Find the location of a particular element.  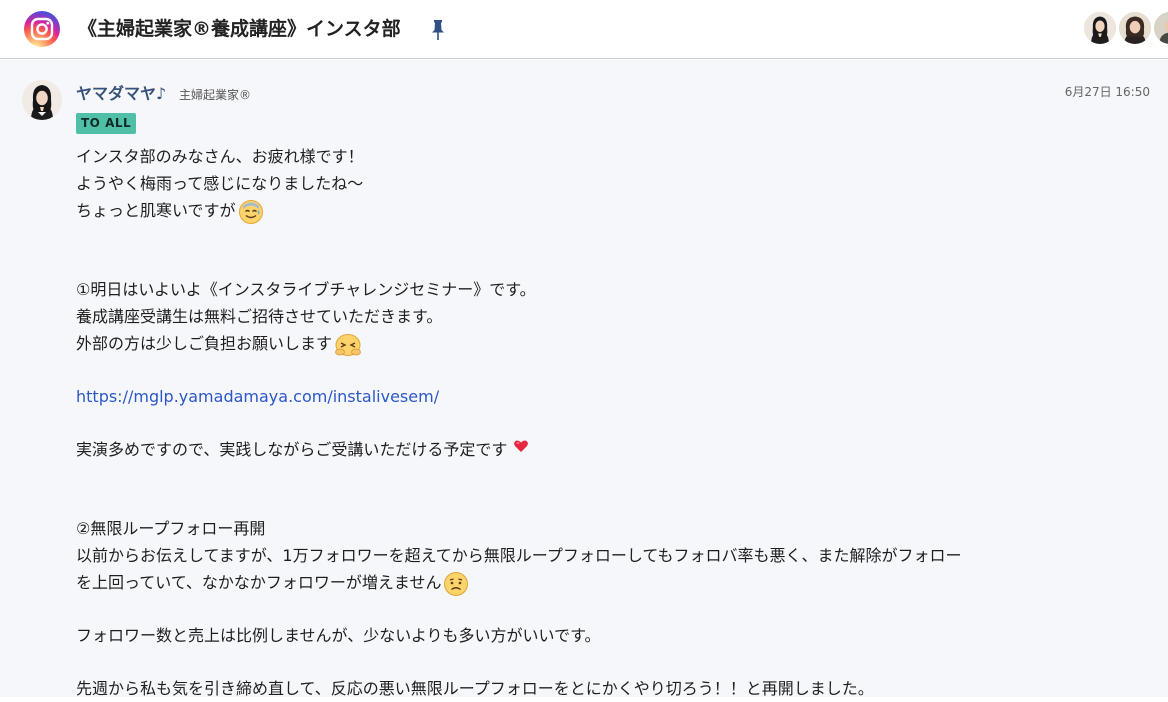

room-title: 《主婦起業家®養成講座》インスタ部 is located at coordinates (239, 29).